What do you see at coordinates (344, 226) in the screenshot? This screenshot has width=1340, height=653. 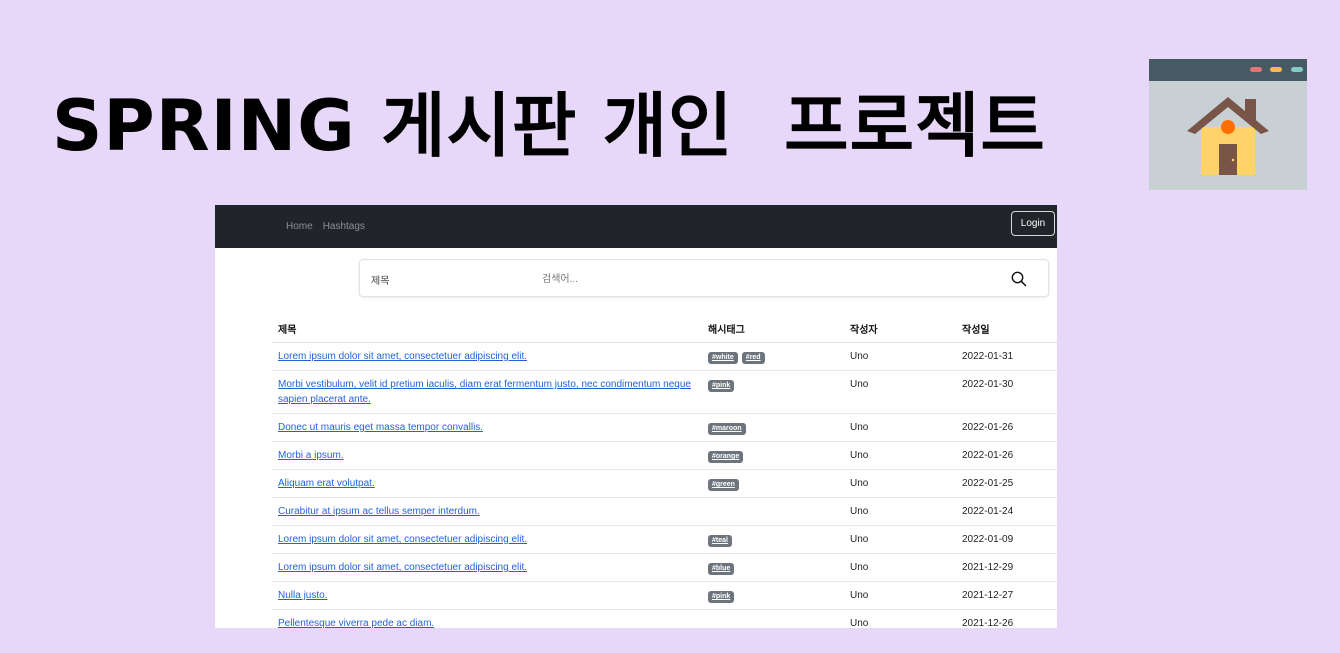 I see `nav-link-hashtags: Hashtags` at bounding box center [344, 226].